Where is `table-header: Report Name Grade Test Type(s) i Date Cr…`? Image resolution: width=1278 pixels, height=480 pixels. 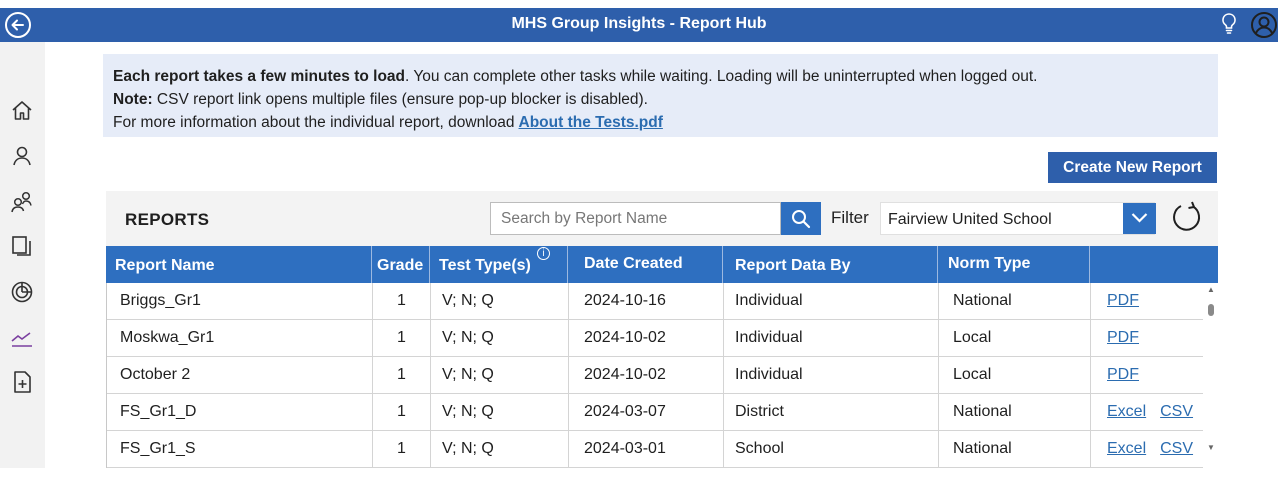 table-header: Report Name Grade Test Type(s) i Date Cr… is located at coordinates (662, 264).